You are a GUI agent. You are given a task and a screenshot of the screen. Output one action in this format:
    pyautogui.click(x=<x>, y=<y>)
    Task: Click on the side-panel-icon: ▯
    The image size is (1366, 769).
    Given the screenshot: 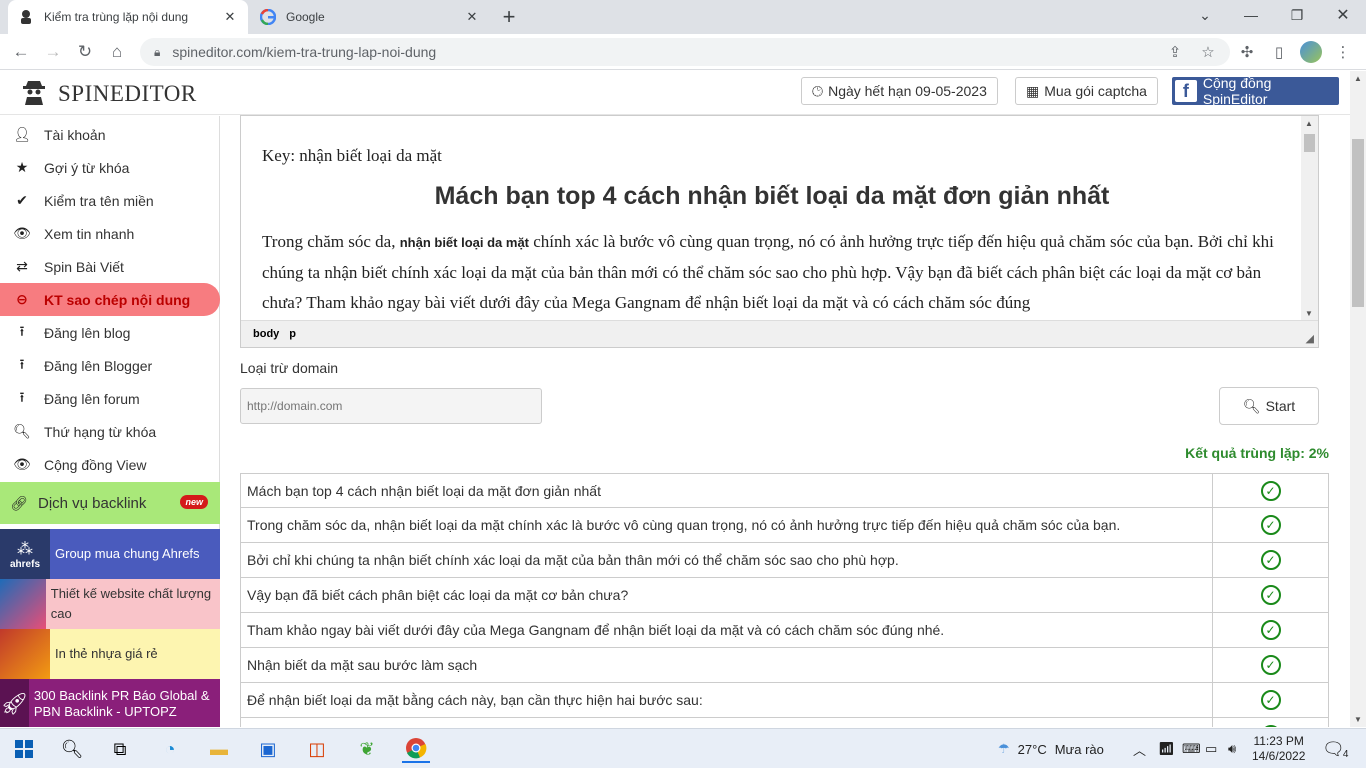 What is the action you would take?
    pyautogui.click(x=1279, y=52)
    